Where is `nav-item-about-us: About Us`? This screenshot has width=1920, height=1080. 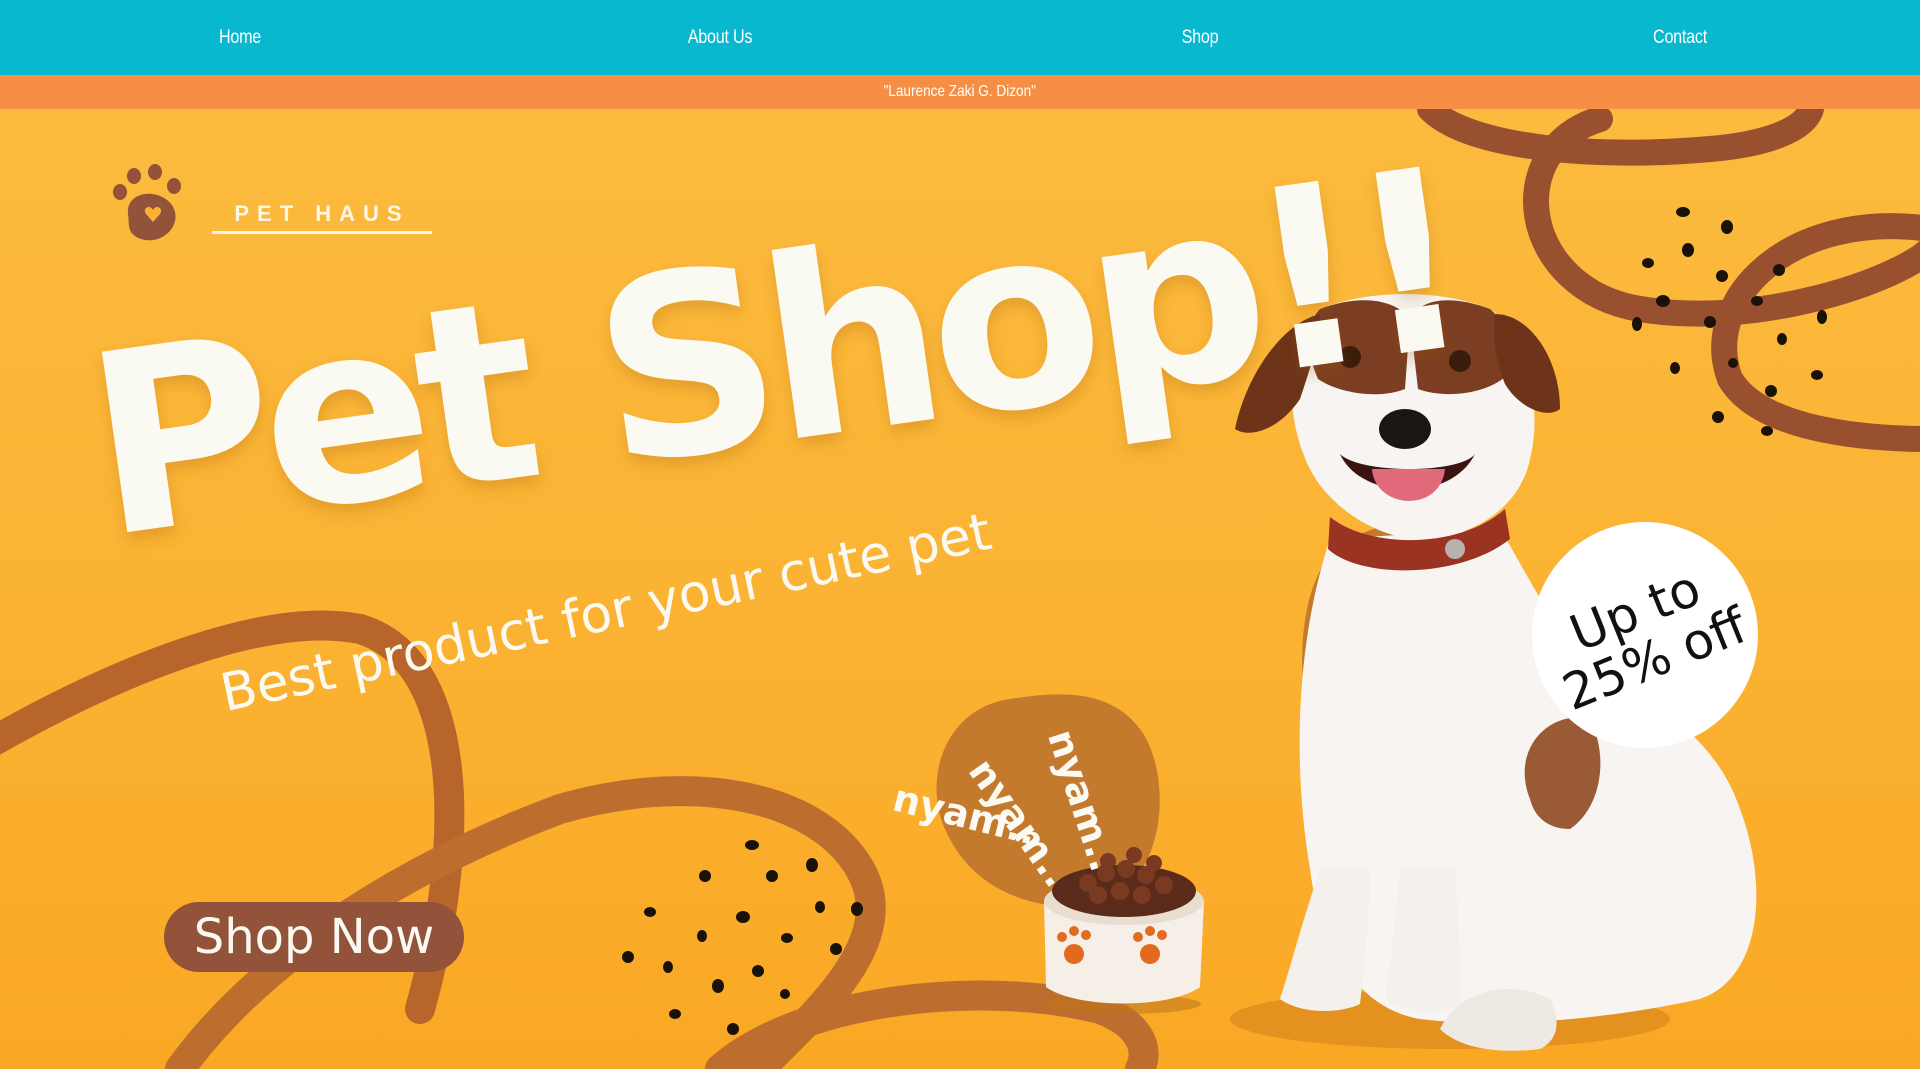 nav-item-about-us: About Us is located at coordinates (720, 37).